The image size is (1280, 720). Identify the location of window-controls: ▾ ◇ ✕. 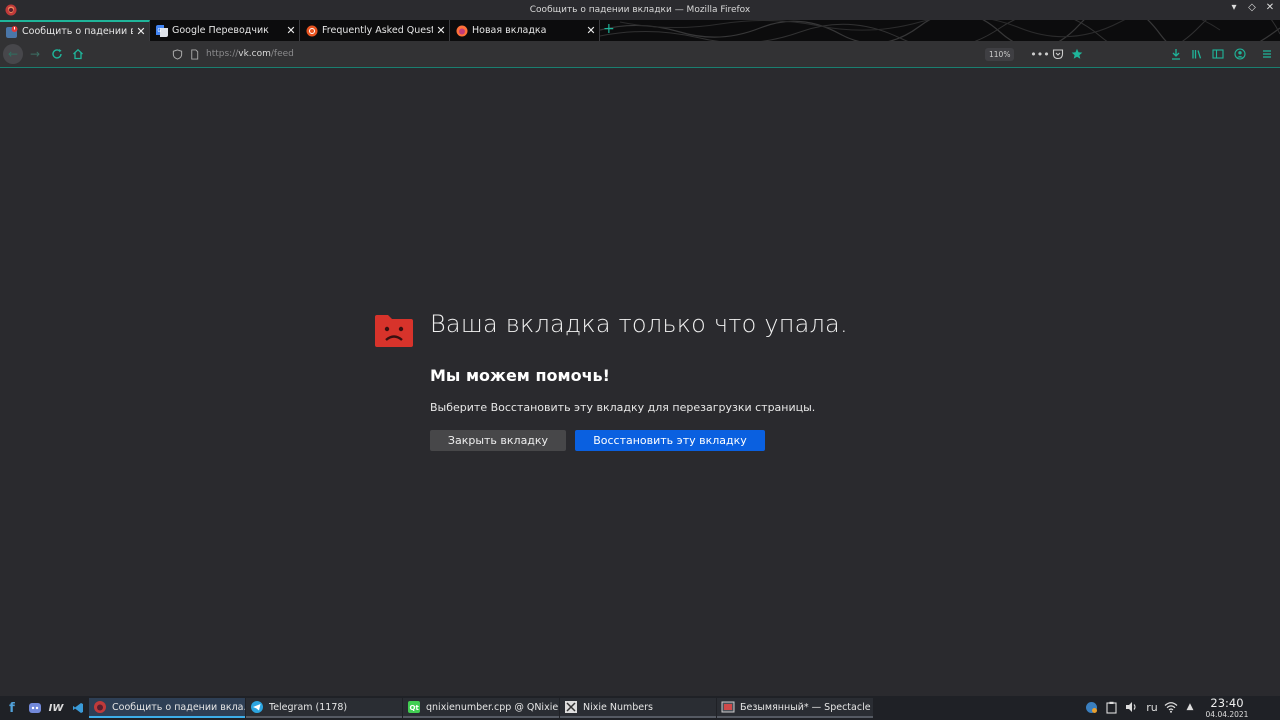
(1252, 7).